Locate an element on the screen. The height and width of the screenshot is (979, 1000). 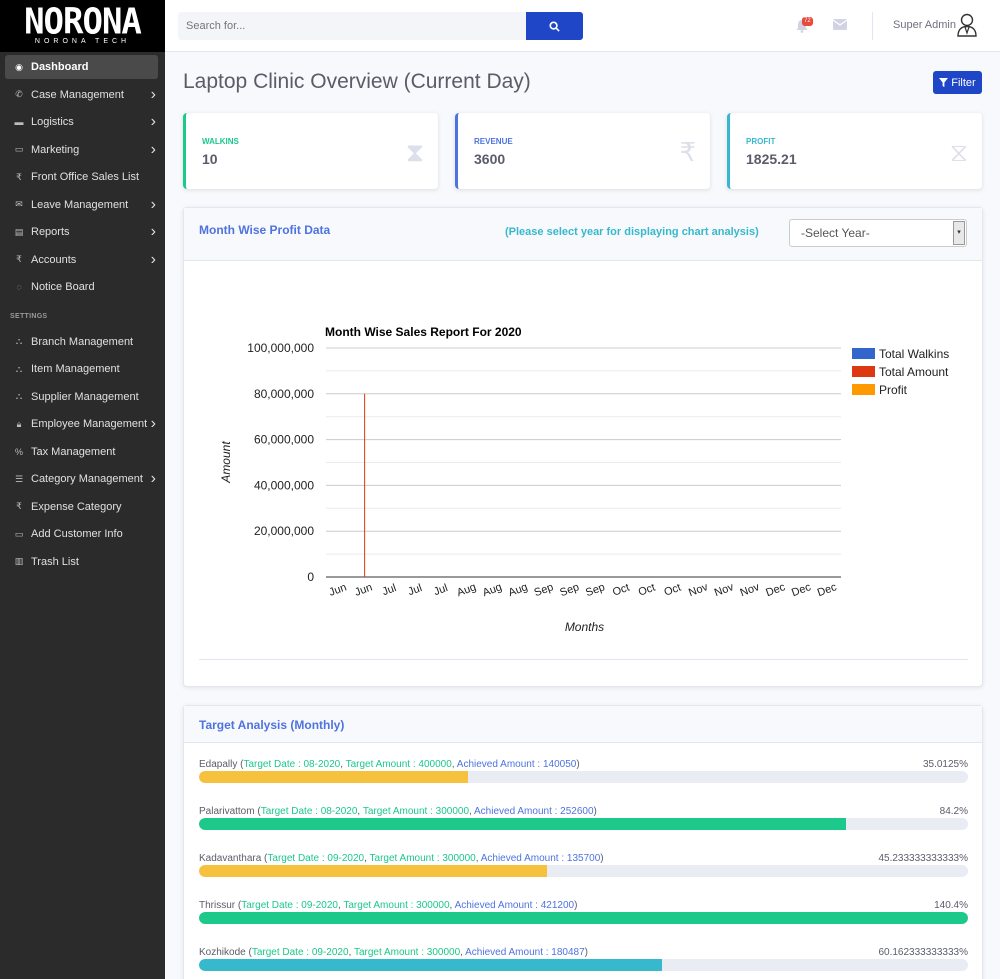
sidebar-item-branch-management: ⛬ Branch Management is located at coordinates (82, 342).